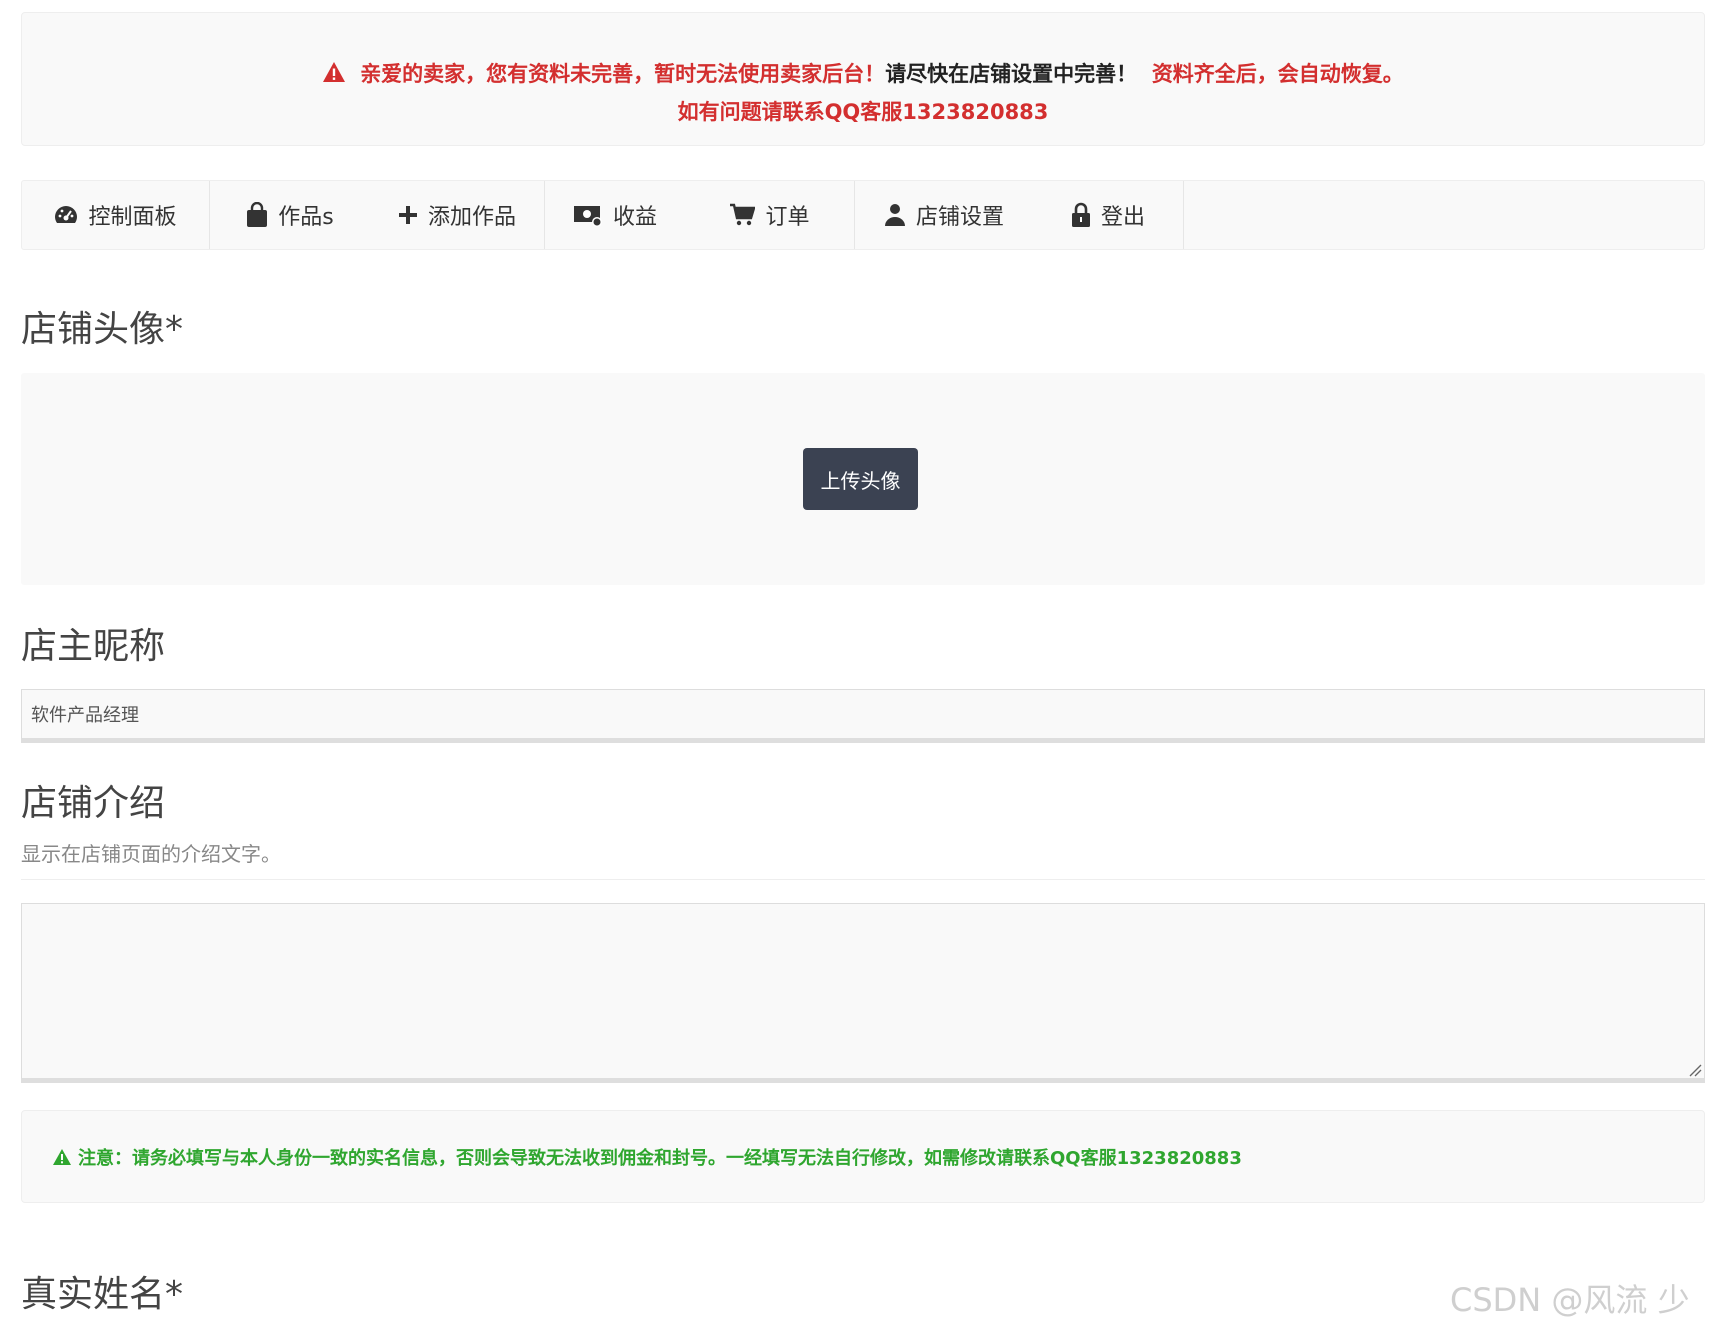  What do you see at coordinates (257, 215) in the screenshot?
I see `shopping-bag-icon` at bounding box center [257, 215].